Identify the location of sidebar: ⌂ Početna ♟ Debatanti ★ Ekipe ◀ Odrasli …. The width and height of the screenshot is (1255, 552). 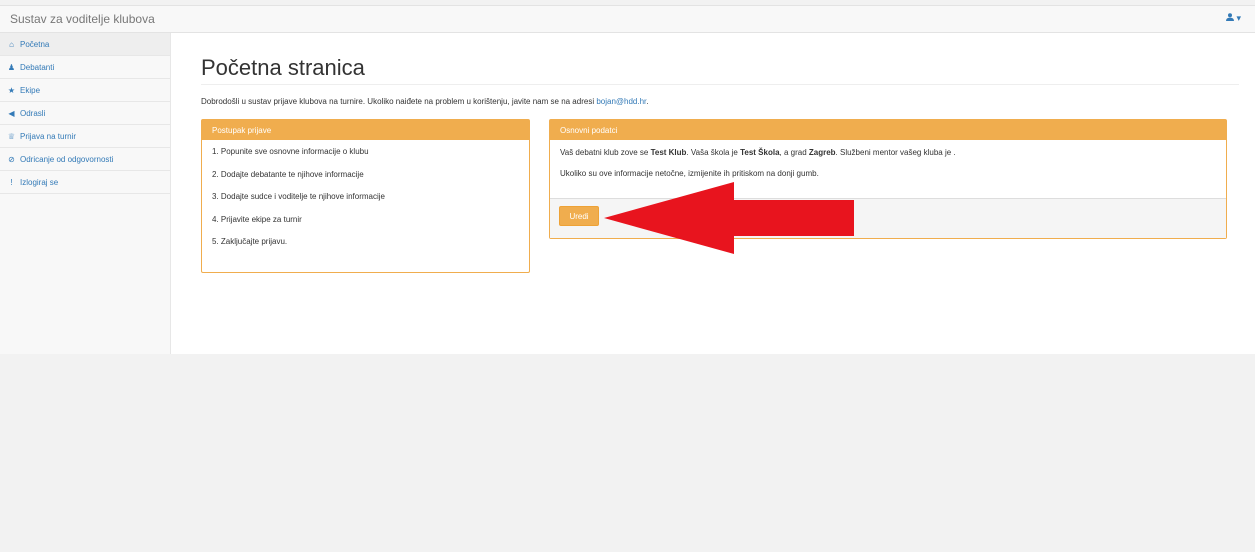
(85, 193).